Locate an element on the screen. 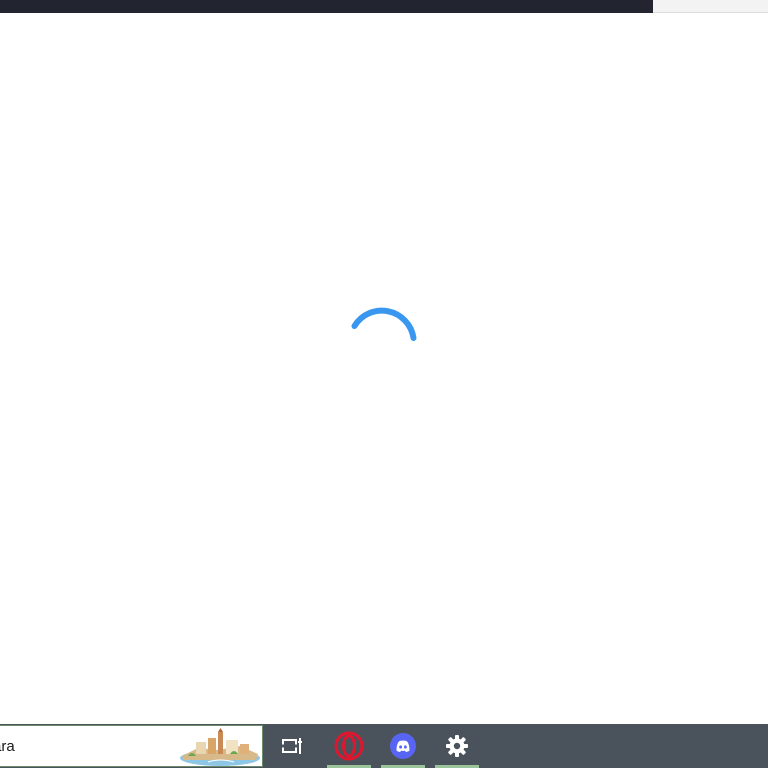 The height and width of the screenshot is (768, 768). browser-top-bar is located at coordinates (326, 6).